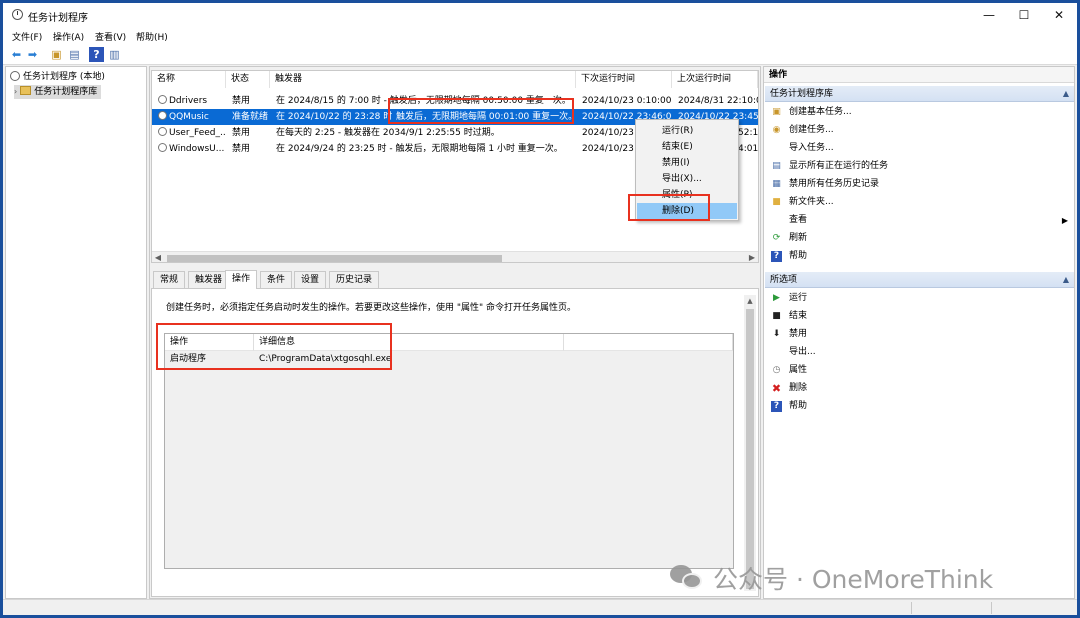 This screenshot has height=618, width=1080. What do you see at coordinates (56, 54) in the screenshot?
I see `folder-up-icon: ▣` at bounding box center [56, 54].